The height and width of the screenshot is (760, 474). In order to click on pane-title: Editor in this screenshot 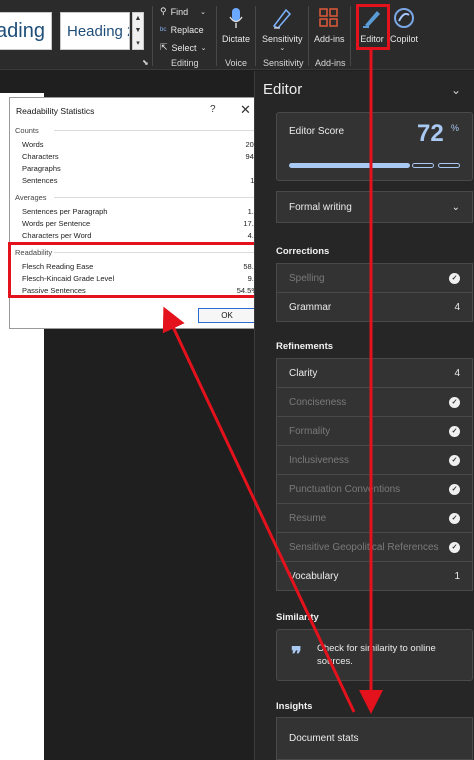, I will do `click(283, 89)`.